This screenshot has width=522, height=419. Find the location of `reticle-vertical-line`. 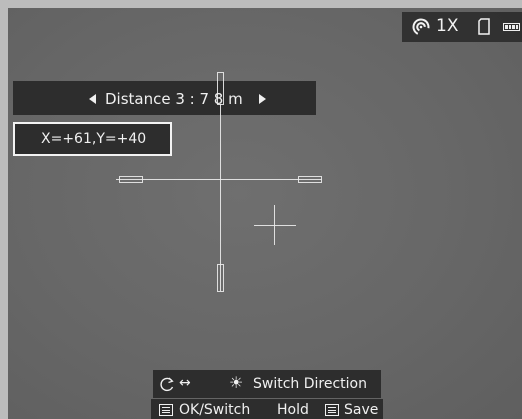

reticle-vertical-line is located at coordinates (220, 197).